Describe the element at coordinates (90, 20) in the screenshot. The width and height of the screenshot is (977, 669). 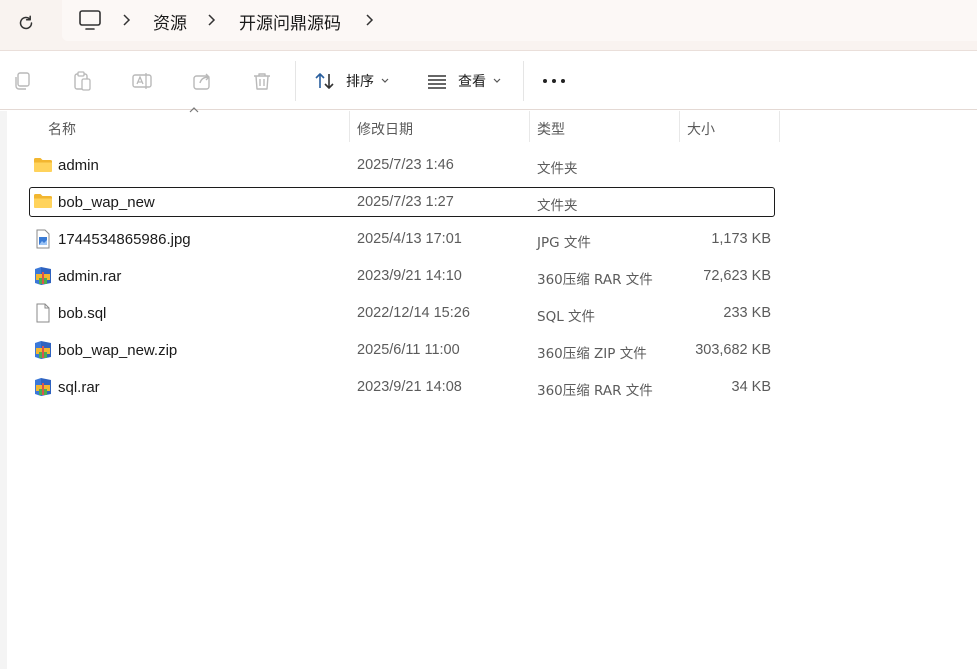
I see `this-pc-icon` at that location.